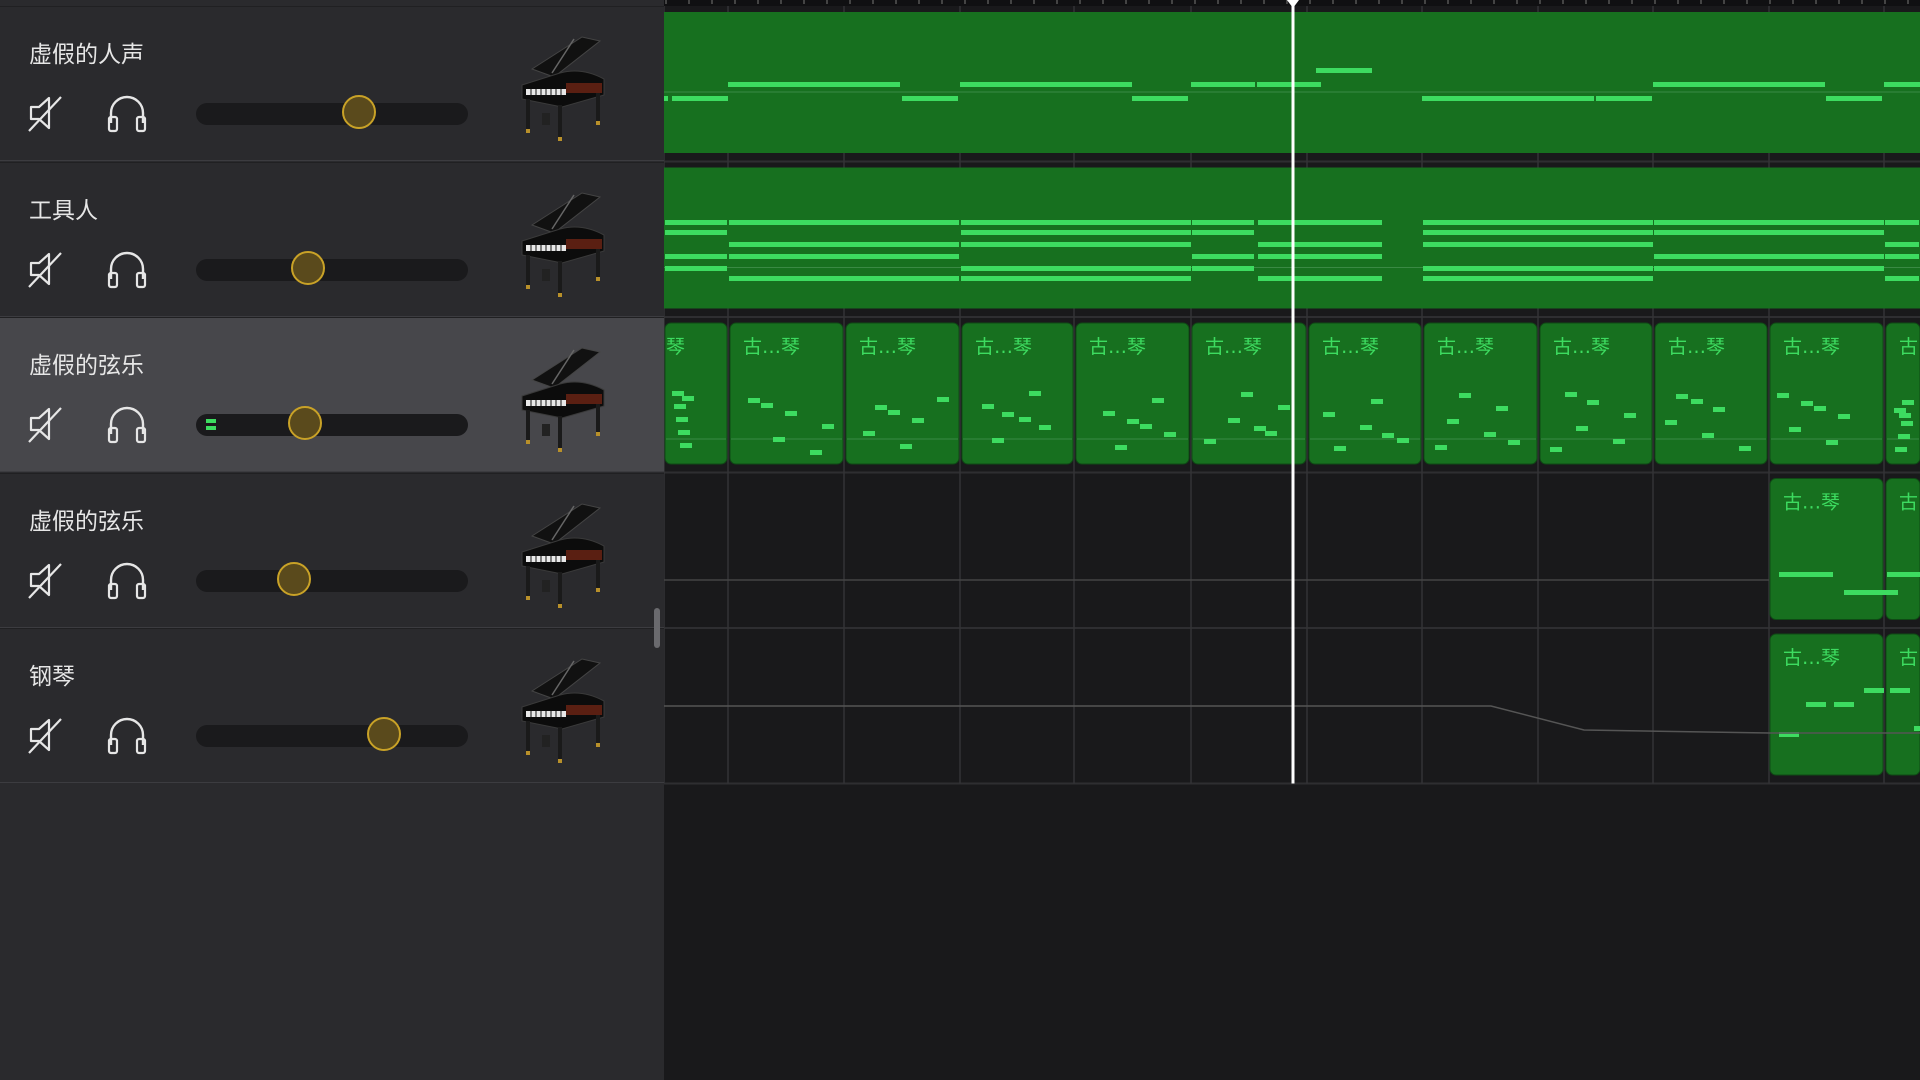 The height and width of the screenshot is (1080, 1920). What do you see at coordinates (86, 55) in the screenshot?
I see `track-name: 虚假的人声` at bounding box center [86, 55].